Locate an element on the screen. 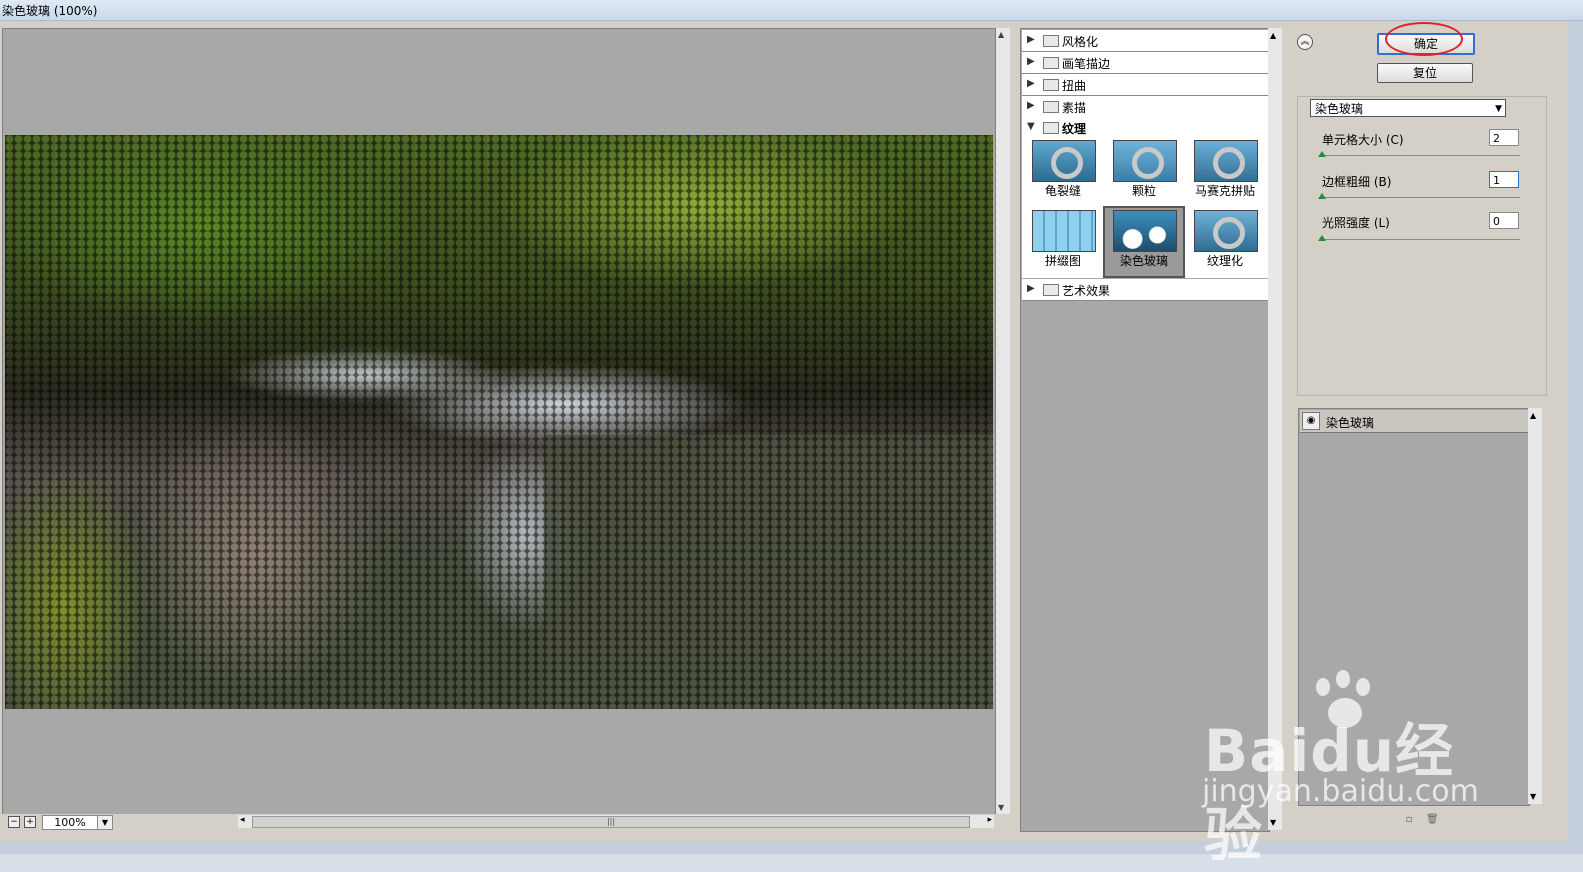  filter-select-value: 染色玻璃 is located at coordinates (1339, 109).